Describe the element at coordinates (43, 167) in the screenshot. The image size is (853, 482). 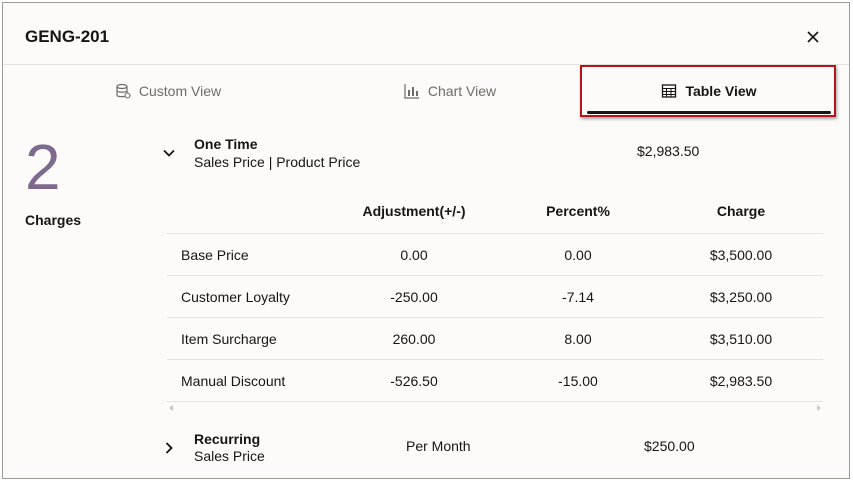
I see `charges-count: 2` at that location.